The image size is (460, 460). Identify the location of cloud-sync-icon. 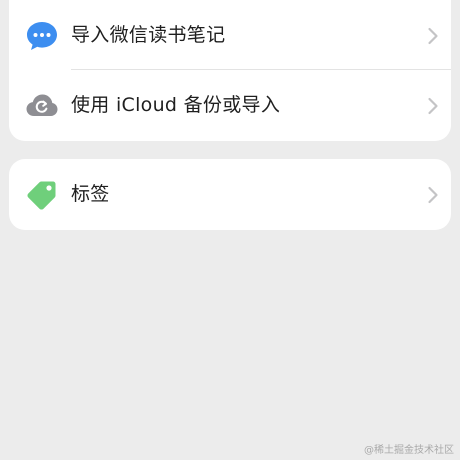
(42, 105).